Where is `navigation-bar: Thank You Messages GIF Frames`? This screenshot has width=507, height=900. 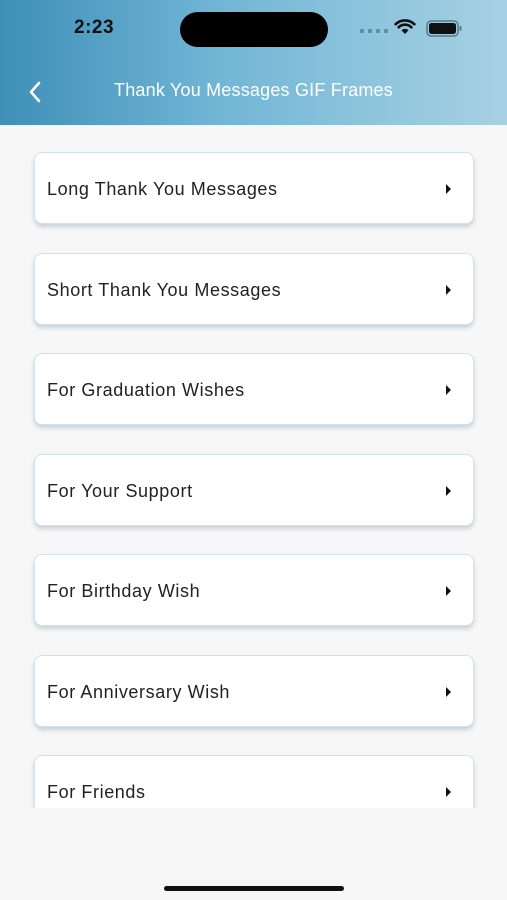
navigation-bar: Thank You Messages GIF Frames is located at coordinates (253, 92).